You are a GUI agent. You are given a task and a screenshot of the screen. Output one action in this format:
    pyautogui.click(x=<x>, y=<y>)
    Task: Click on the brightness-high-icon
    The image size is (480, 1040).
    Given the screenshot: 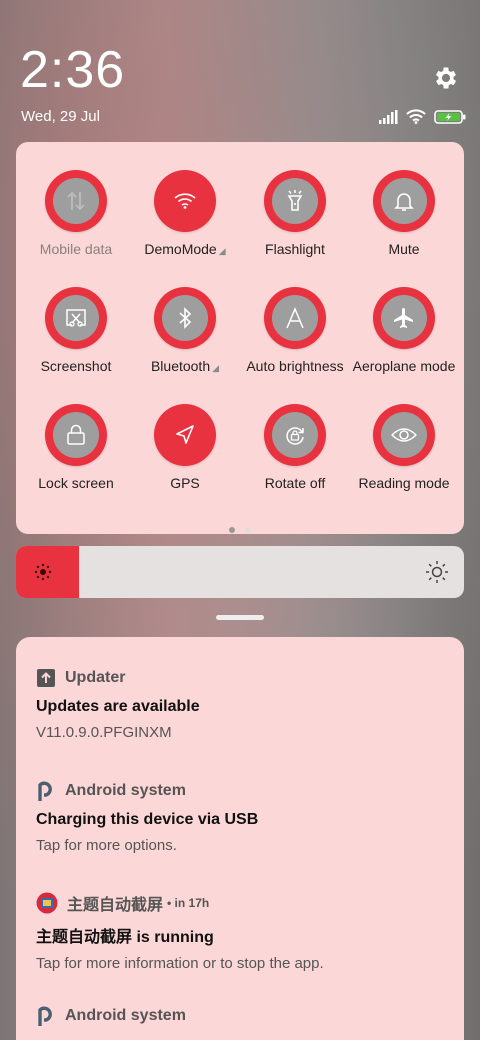 What is the action you would take?
    pyautogui.click(x=437, y=572)
    